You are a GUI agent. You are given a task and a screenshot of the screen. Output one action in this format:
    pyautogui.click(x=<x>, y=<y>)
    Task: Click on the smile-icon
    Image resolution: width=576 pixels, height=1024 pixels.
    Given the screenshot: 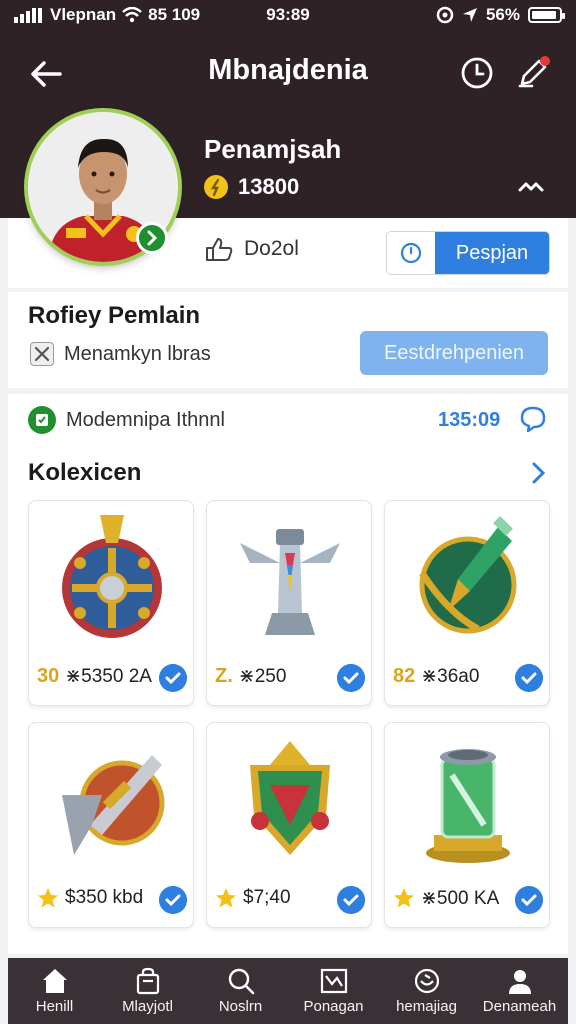 What is the action you would take?
    pyautogui.click(x=426, y=981)
    